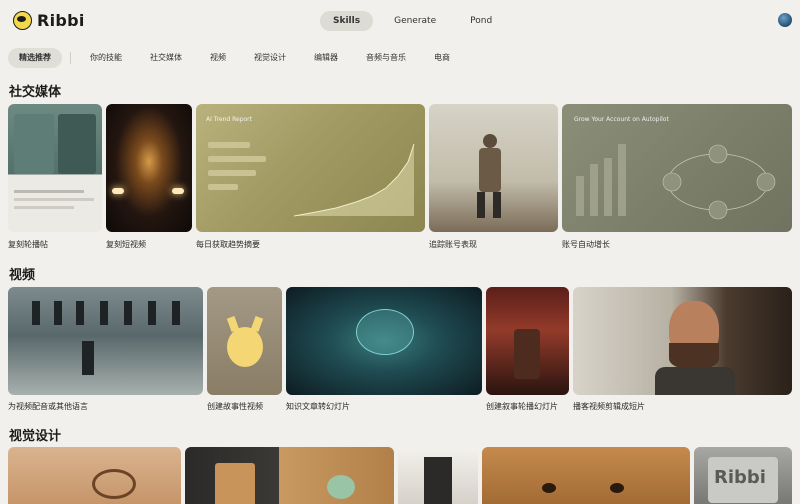  What do you see at coordinates (740, 477) in the screenshot?
I see `ribbi-embossed-logo: Ribbi` at bounding box center [740, 477].